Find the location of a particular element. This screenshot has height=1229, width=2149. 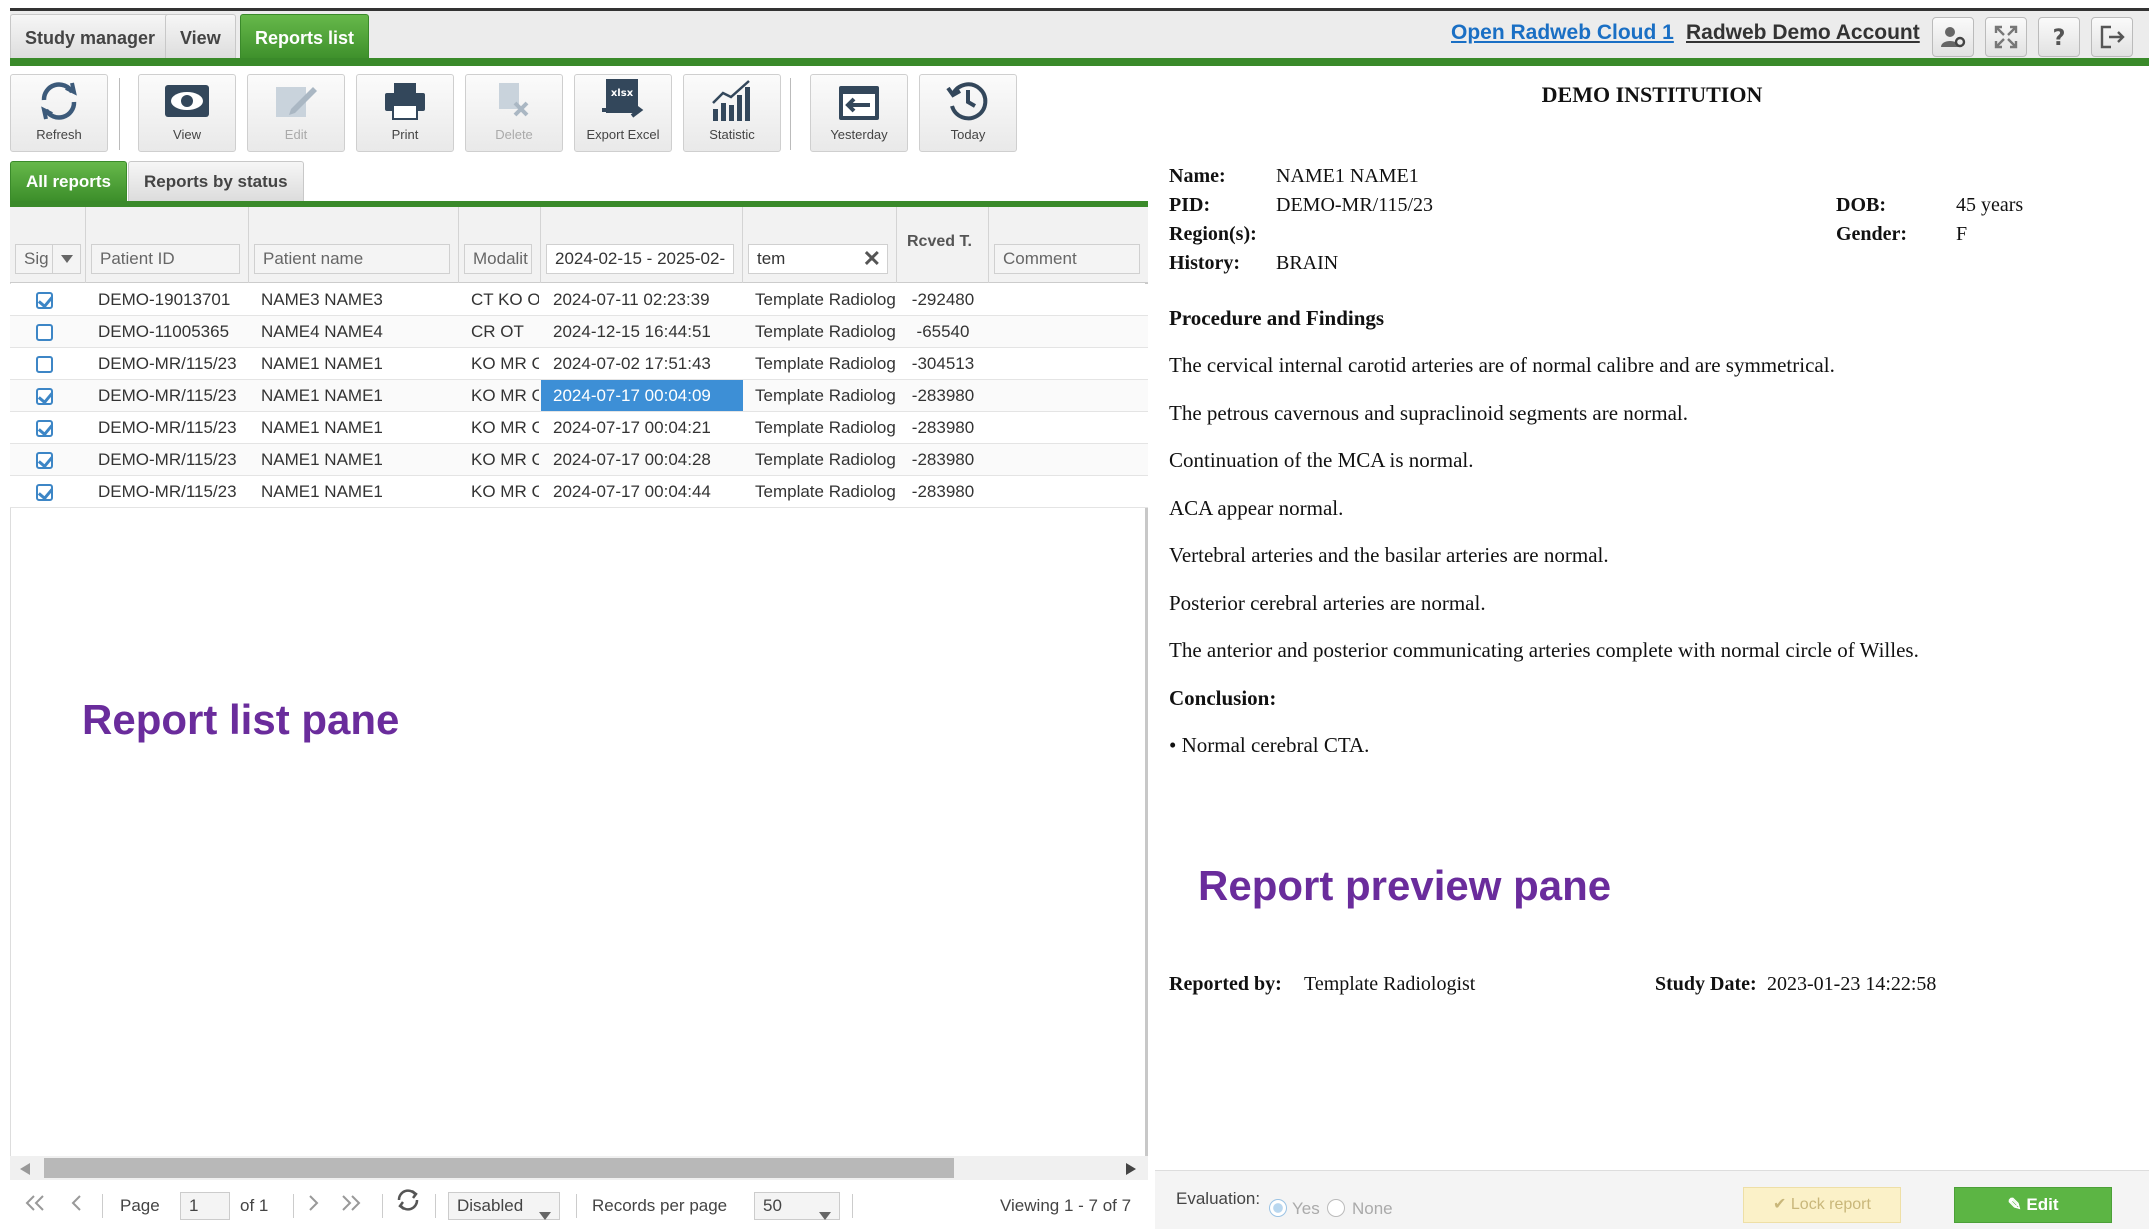

records-per-page-select: 50 is located at coordinates (797, 1206).